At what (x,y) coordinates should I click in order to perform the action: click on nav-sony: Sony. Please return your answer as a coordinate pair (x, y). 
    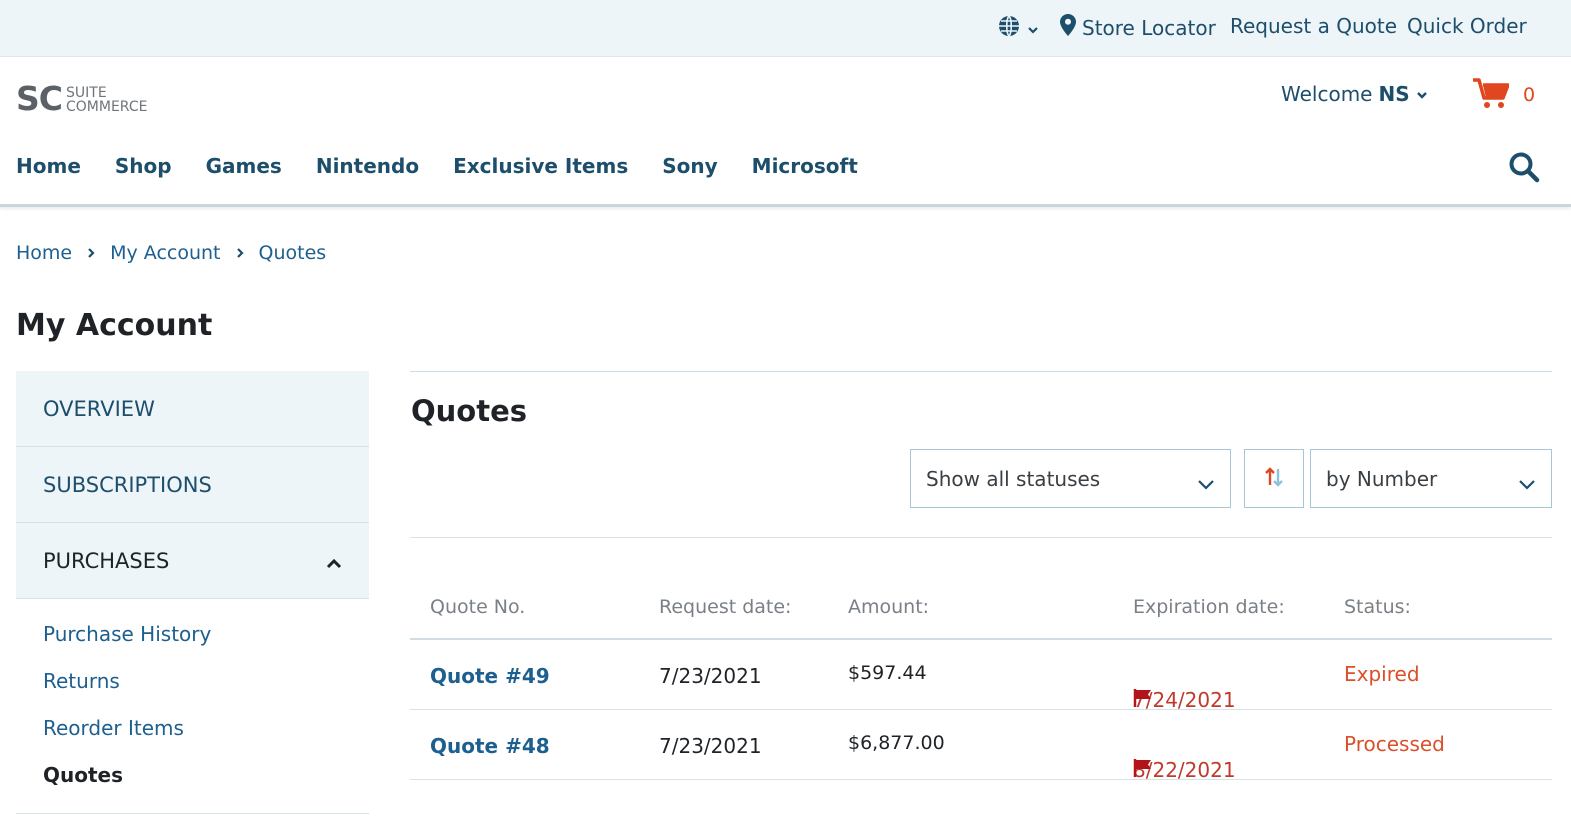
    Looking at the image, I should click on (689, 166).